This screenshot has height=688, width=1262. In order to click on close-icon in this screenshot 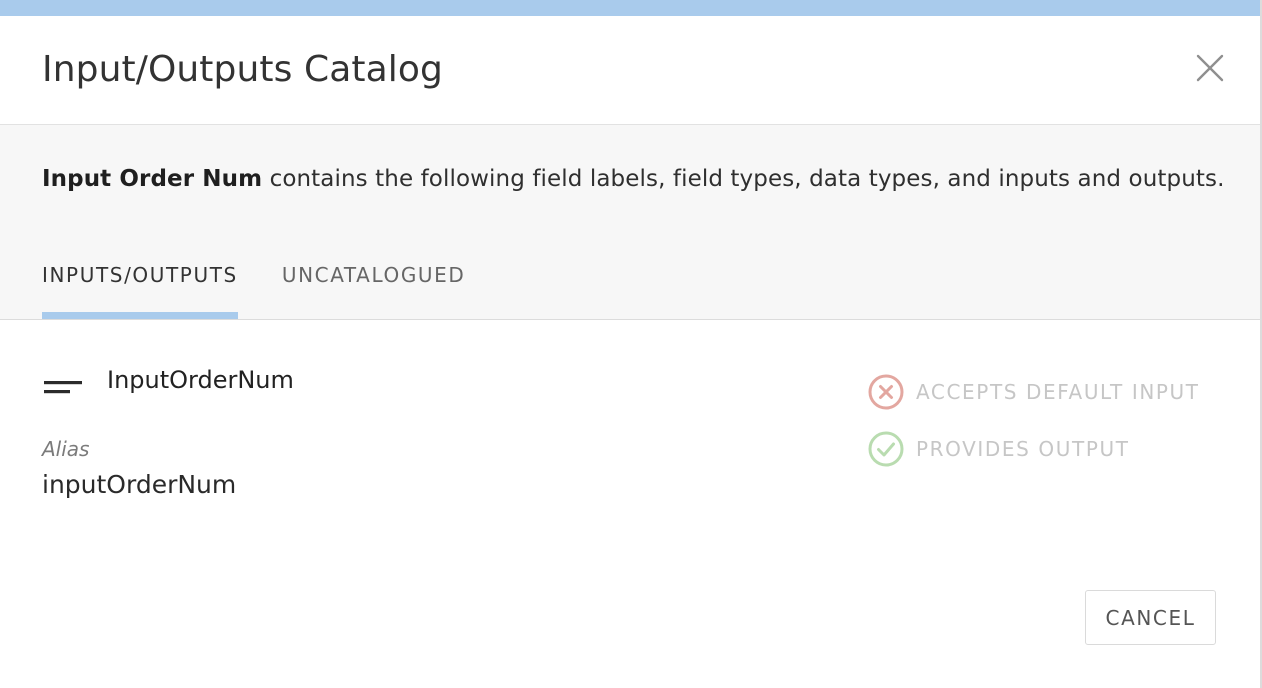, I will do `click(1210, 68)`.